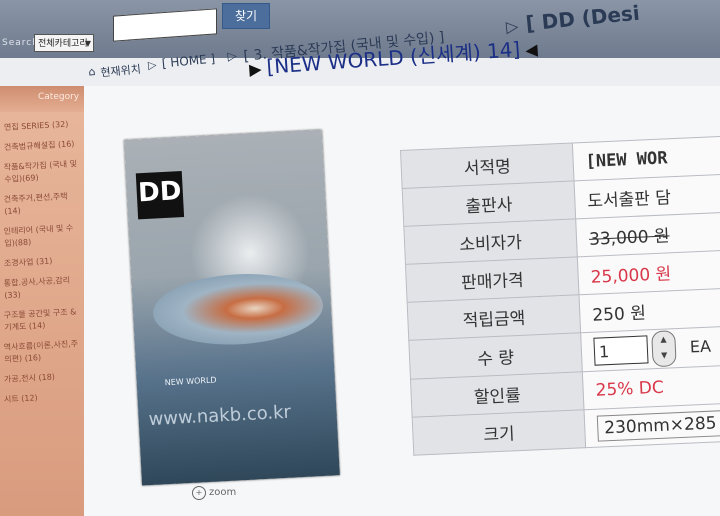  Describe the element at coordinates (629, 238) in the screenshot. I see `list-price: 33,000 원` at that location.